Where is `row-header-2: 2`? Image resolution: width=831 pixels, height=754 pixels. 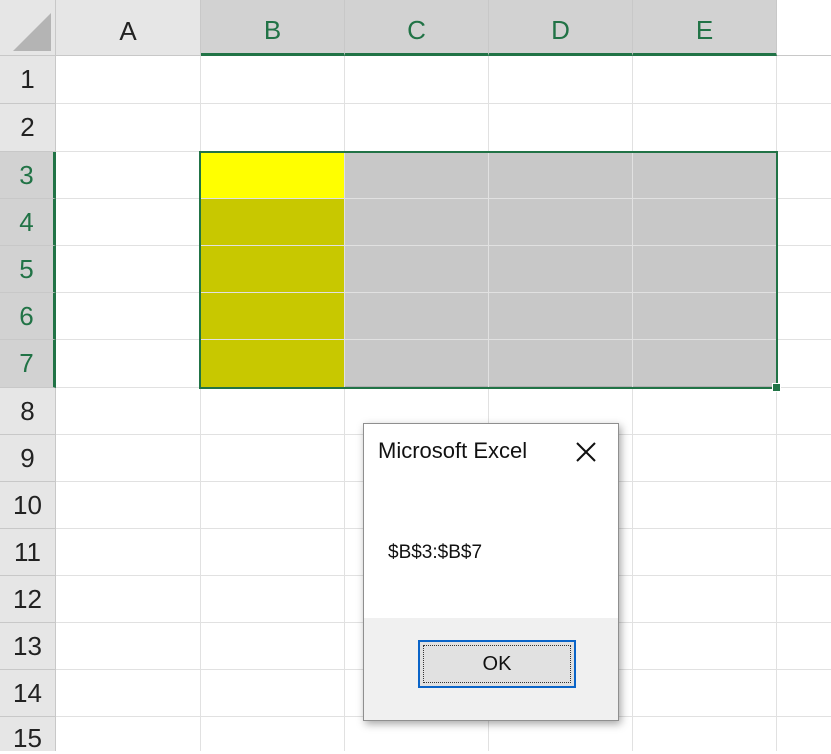 row-header-2: 2 is located at coordinates (28, 128).